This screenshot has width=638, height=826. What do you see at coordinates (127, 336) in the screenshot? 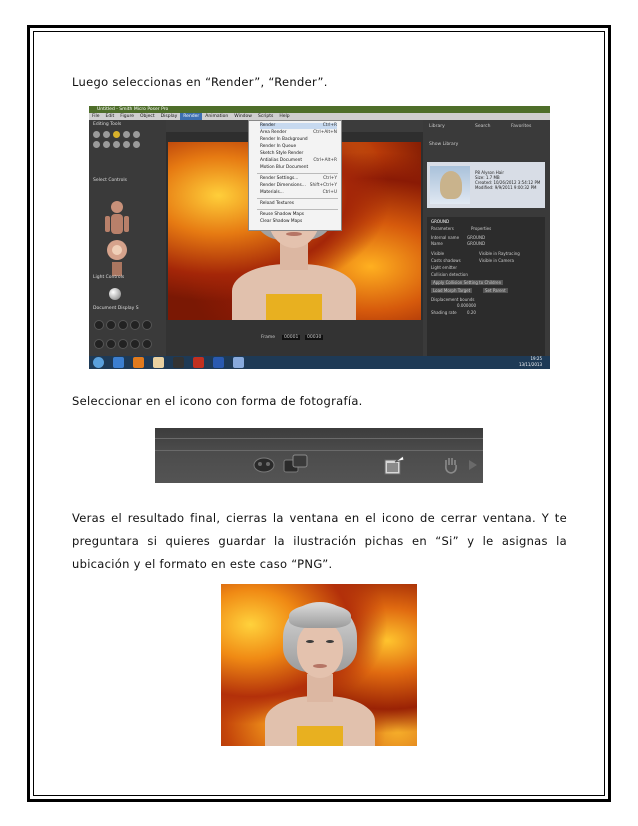
I see `display-style-buttons` at bounding box center [127, 336].